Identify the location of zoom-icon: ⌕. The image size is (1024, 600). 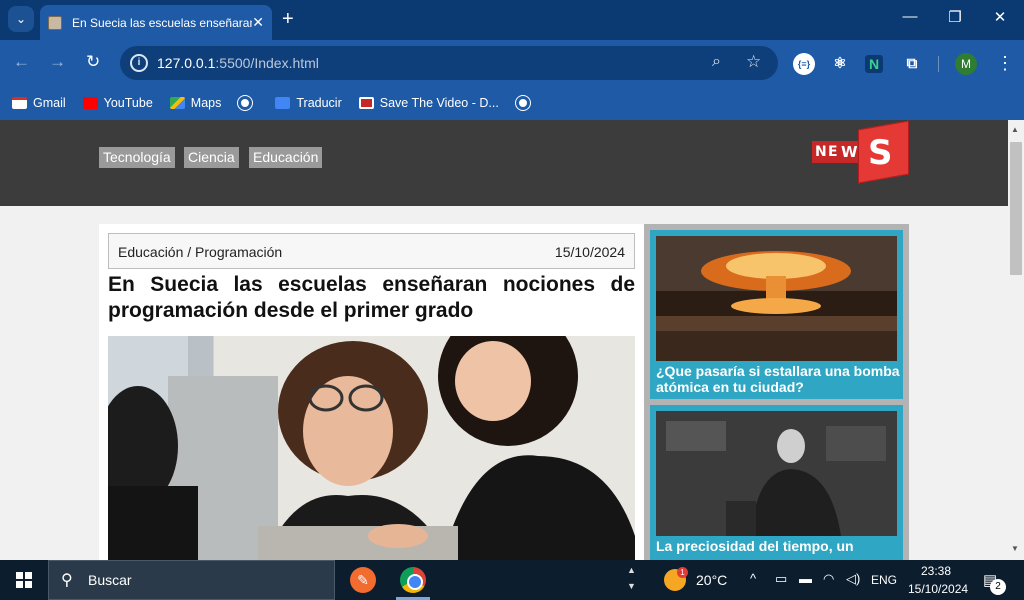
(716, 62).